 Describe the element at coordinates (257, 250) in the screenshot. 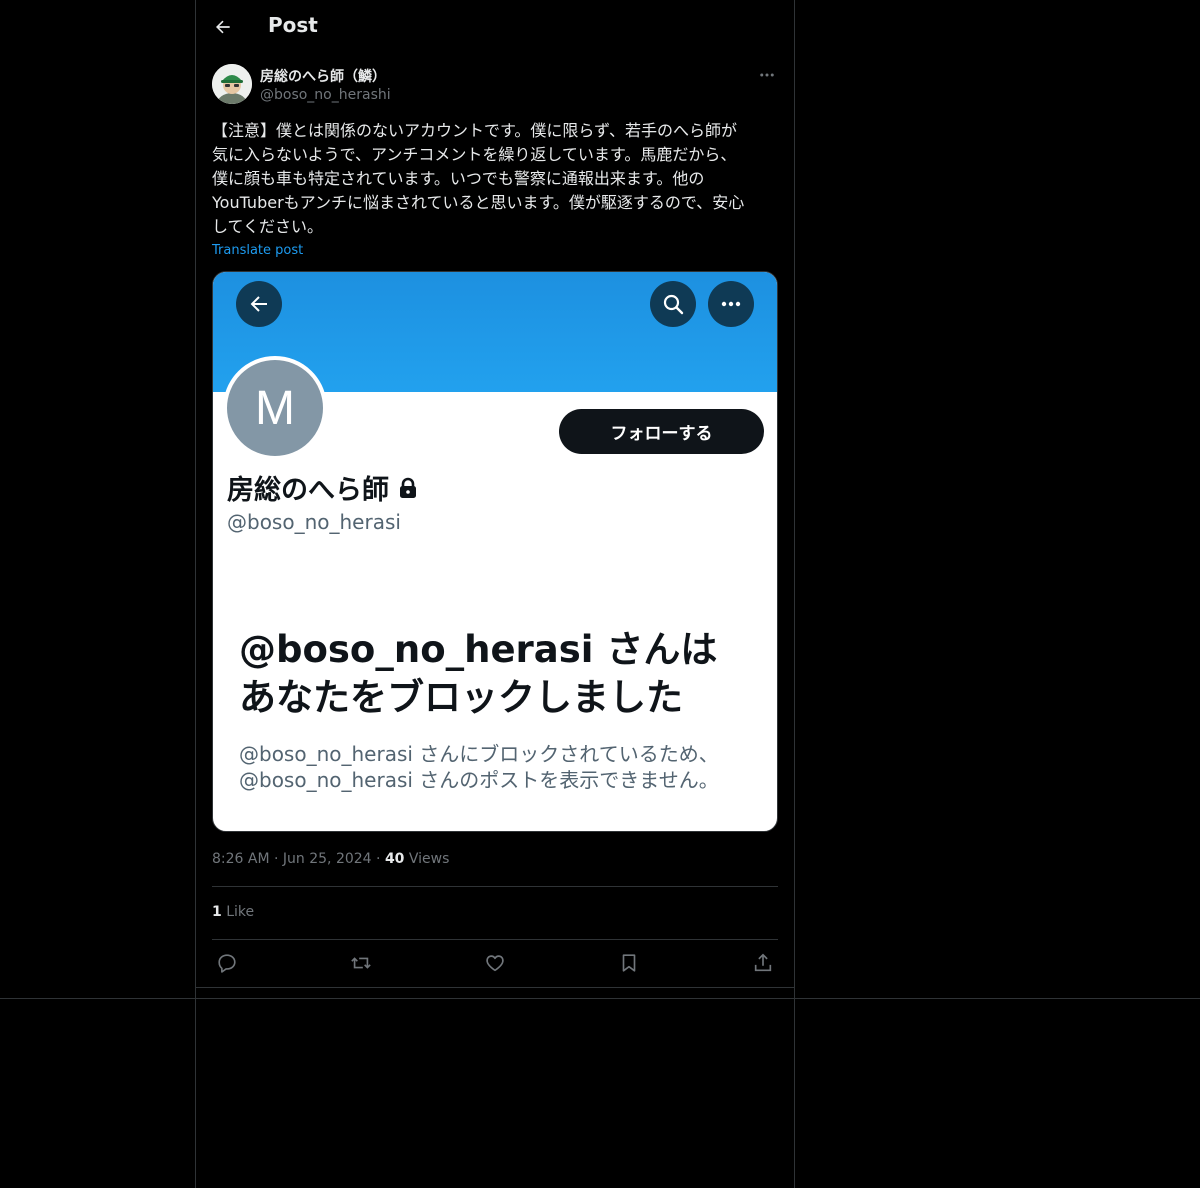

I see `translate-post-link: Translate post` at that location.